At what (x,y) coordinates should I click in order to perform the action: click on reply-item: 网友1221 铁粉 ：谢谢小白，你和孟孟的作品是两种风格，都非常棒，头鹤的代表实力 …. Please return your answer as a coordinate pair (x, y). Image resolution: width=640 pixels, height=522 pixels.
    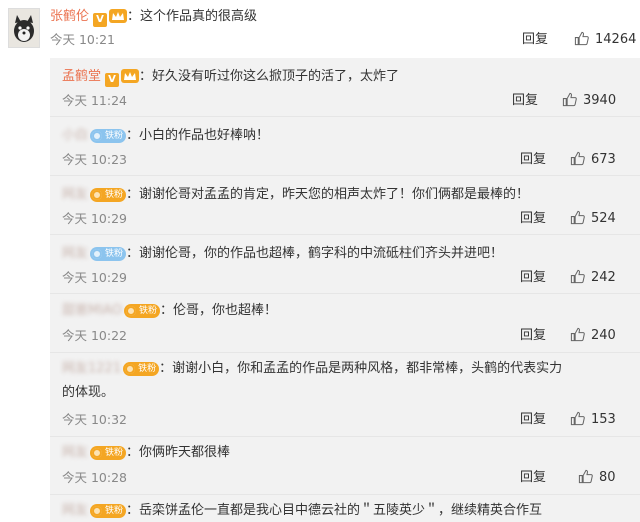
    Looking at the image, I should click on (345, 394).